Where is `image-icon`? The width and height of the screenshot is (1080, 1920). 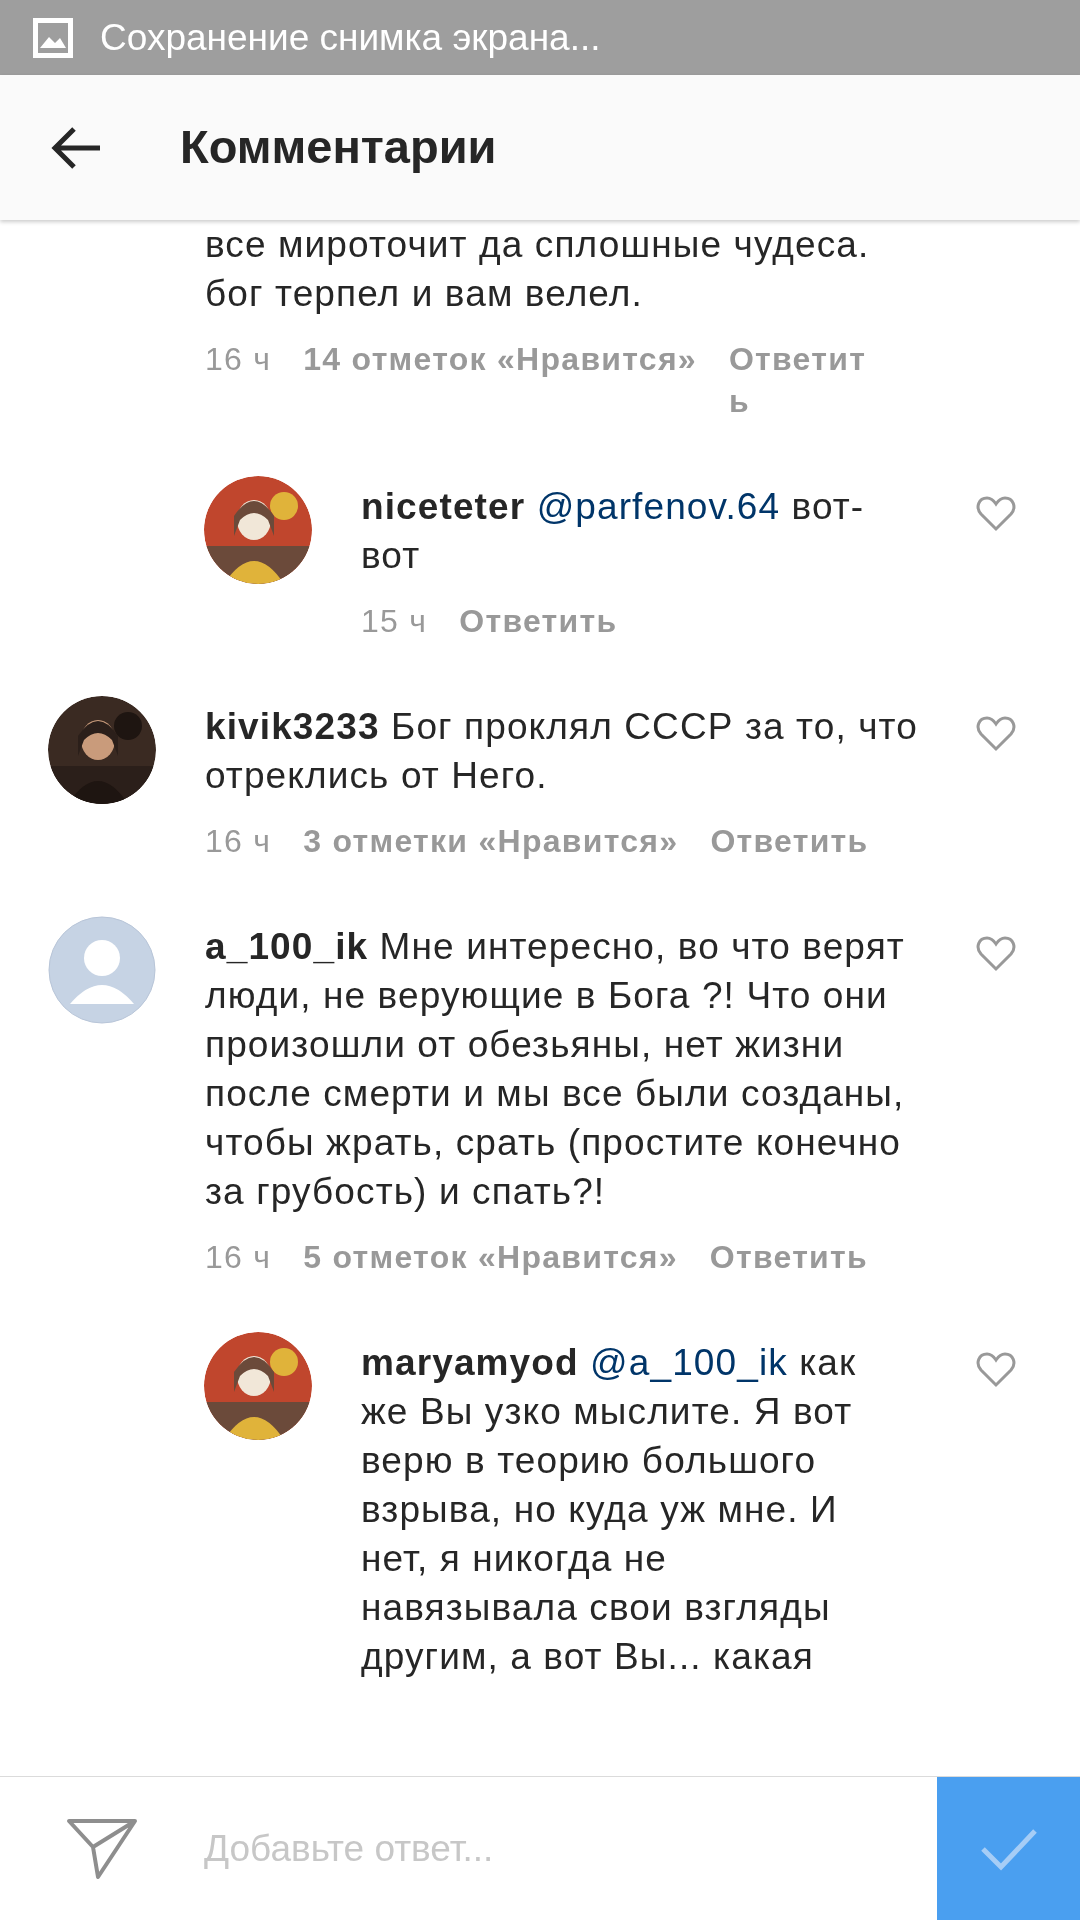
image-icon is located at coordinates (53, 37).